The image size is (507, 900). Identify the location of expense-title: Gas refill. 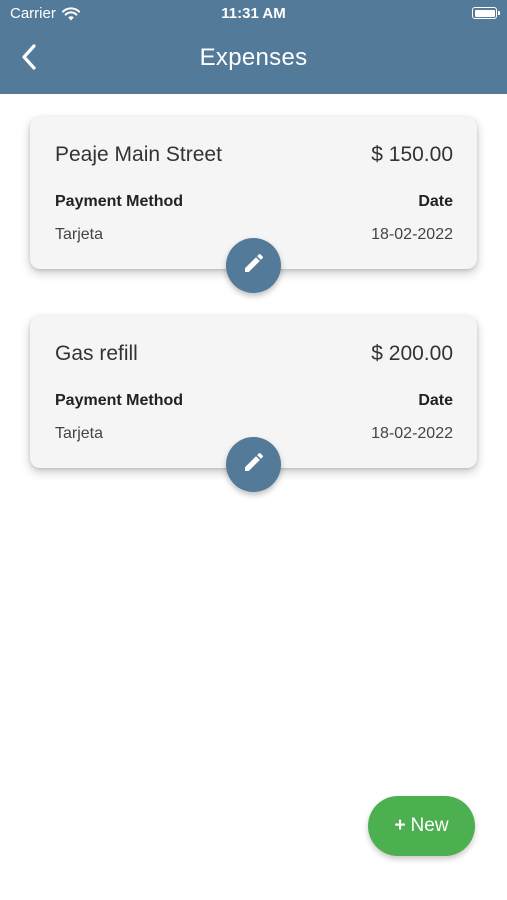
(96, 353).